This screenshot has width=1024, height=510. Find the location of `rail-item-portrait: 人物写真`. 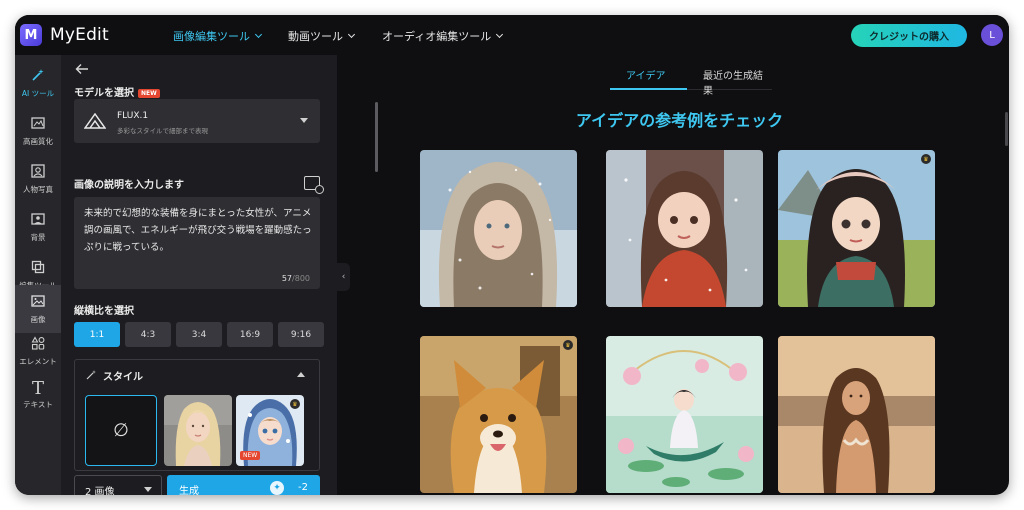

rail-item-portrait: 人物写真 is located at coordinates (38, 179).